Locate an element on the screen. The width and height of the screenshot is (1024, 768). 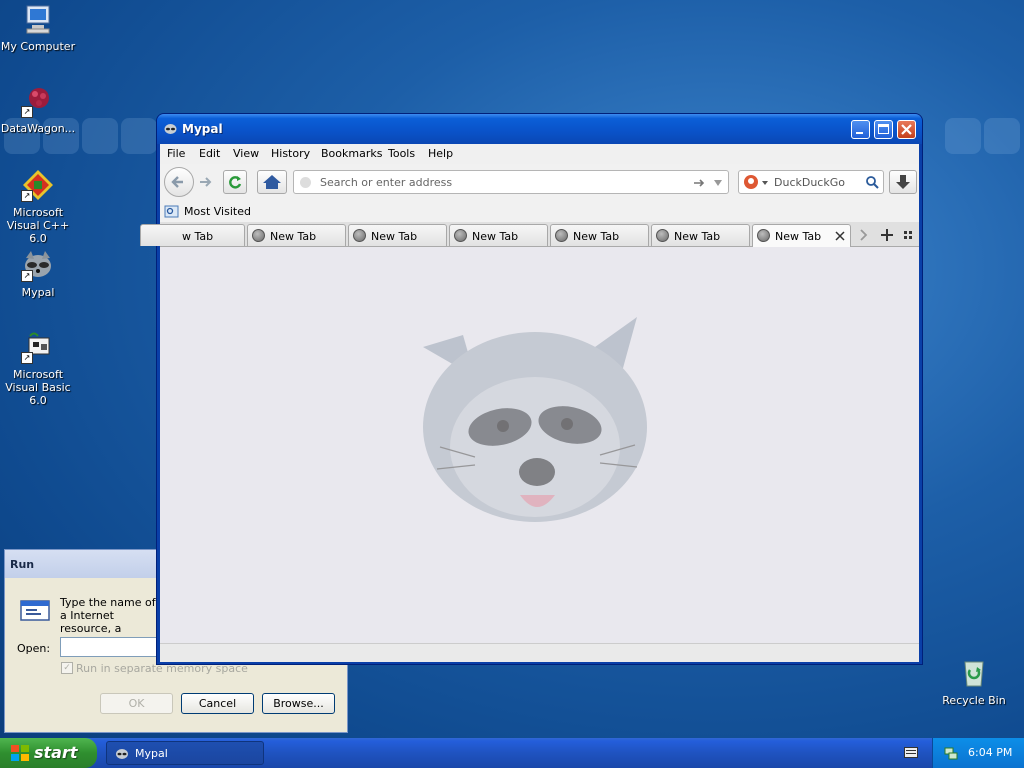
menu-view: View is located at coordinates (246, 153).